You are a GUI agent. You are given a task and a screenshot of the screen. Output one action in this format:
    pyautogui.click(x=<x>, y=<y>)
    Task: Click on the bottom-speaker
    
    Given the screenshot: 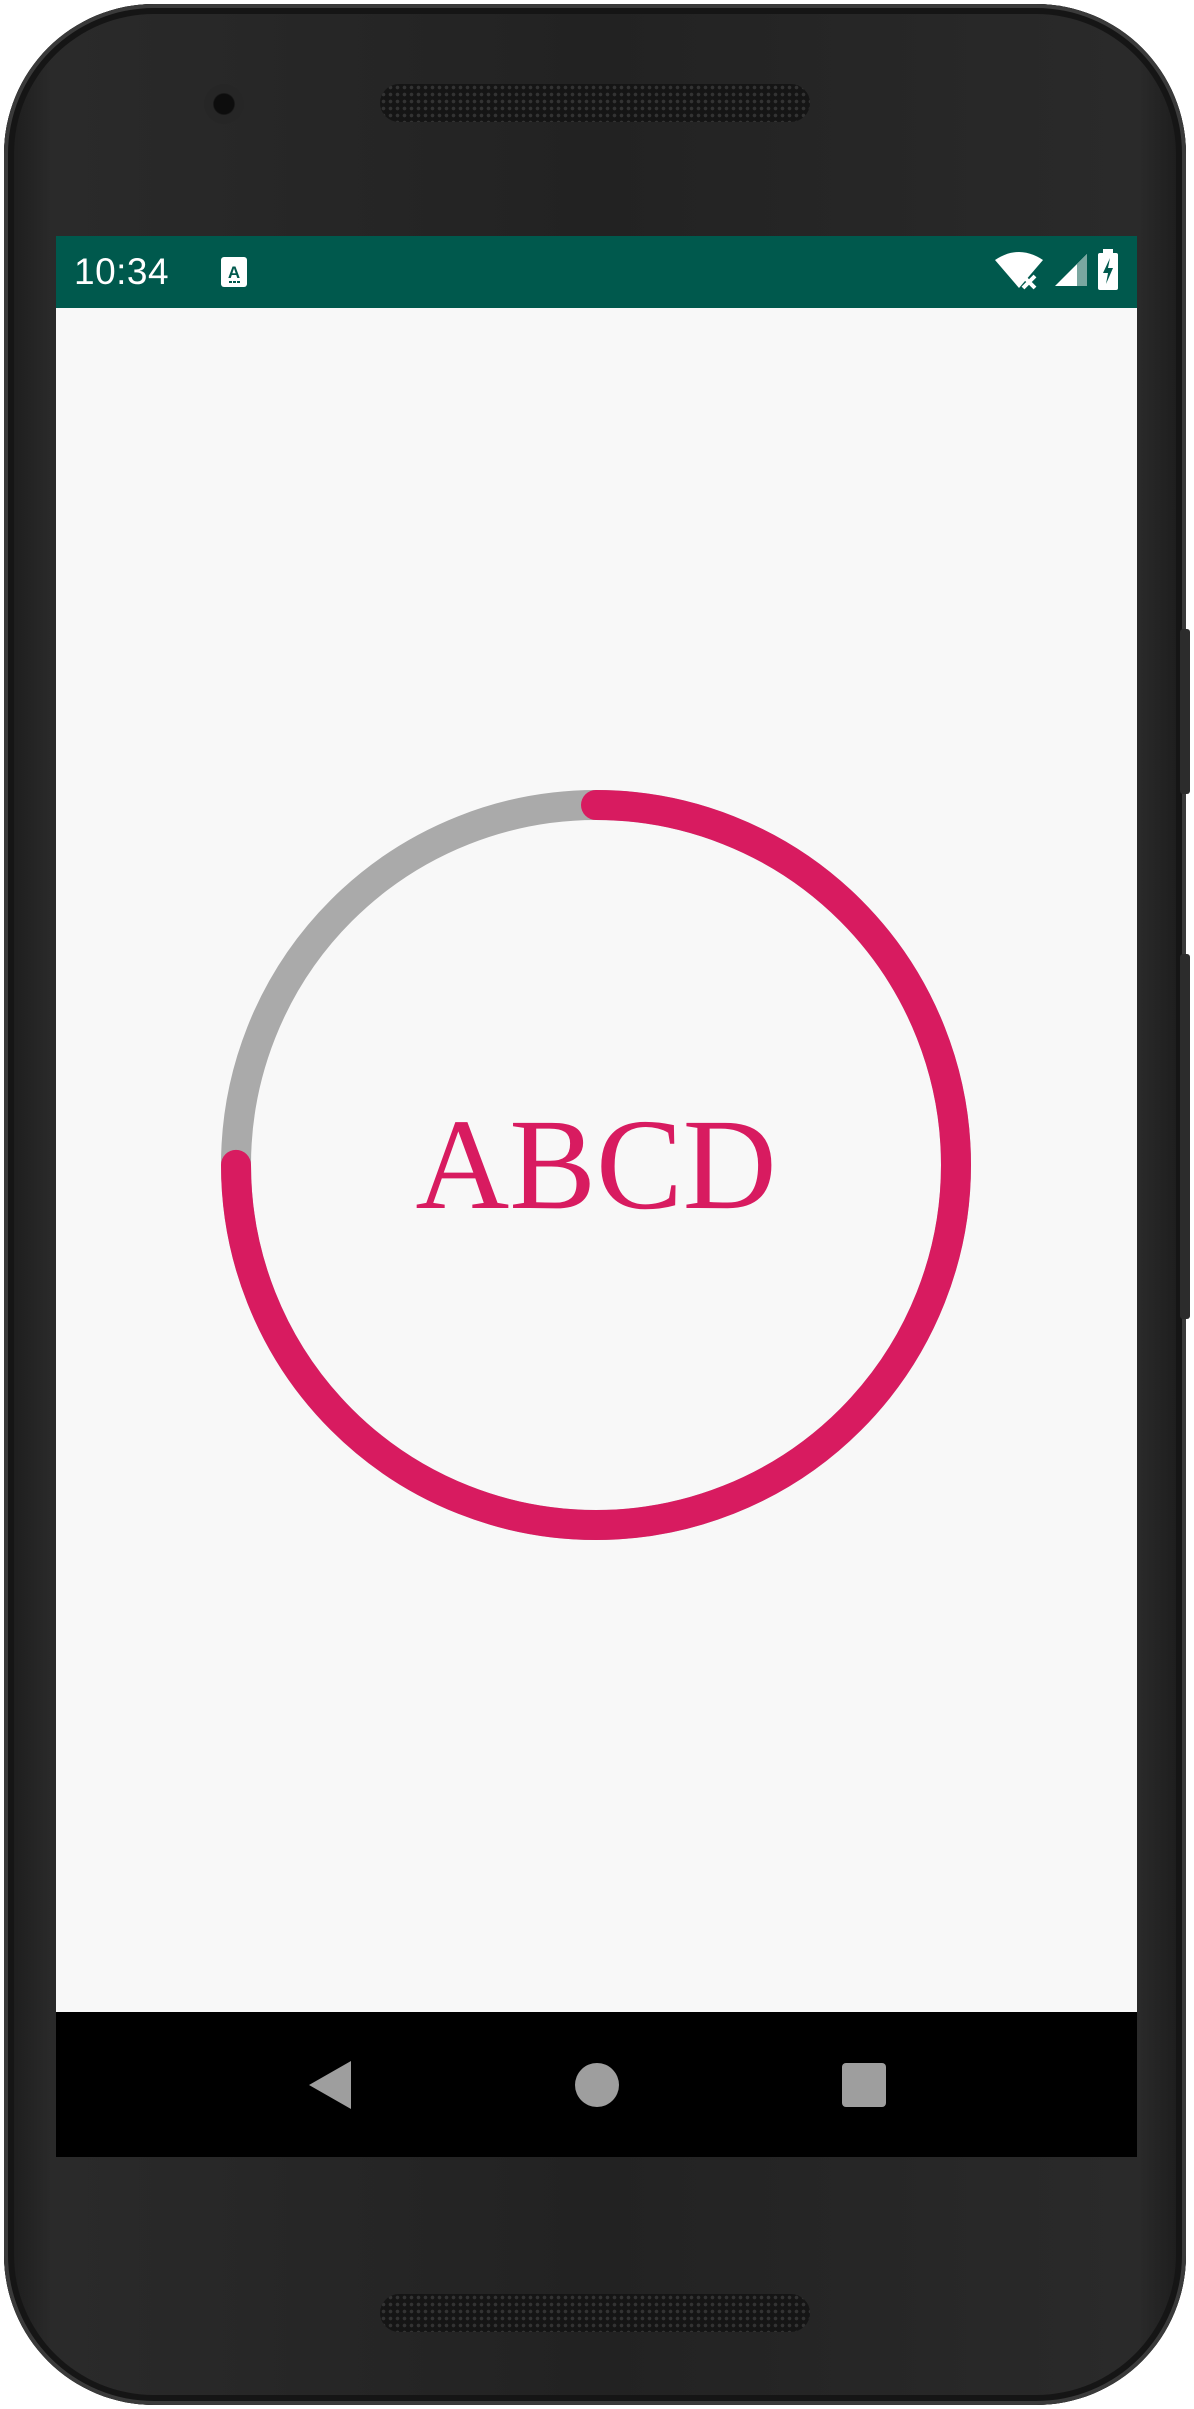 What is the action you would take?
    pyautogui.click(x=595, y=2313)
    